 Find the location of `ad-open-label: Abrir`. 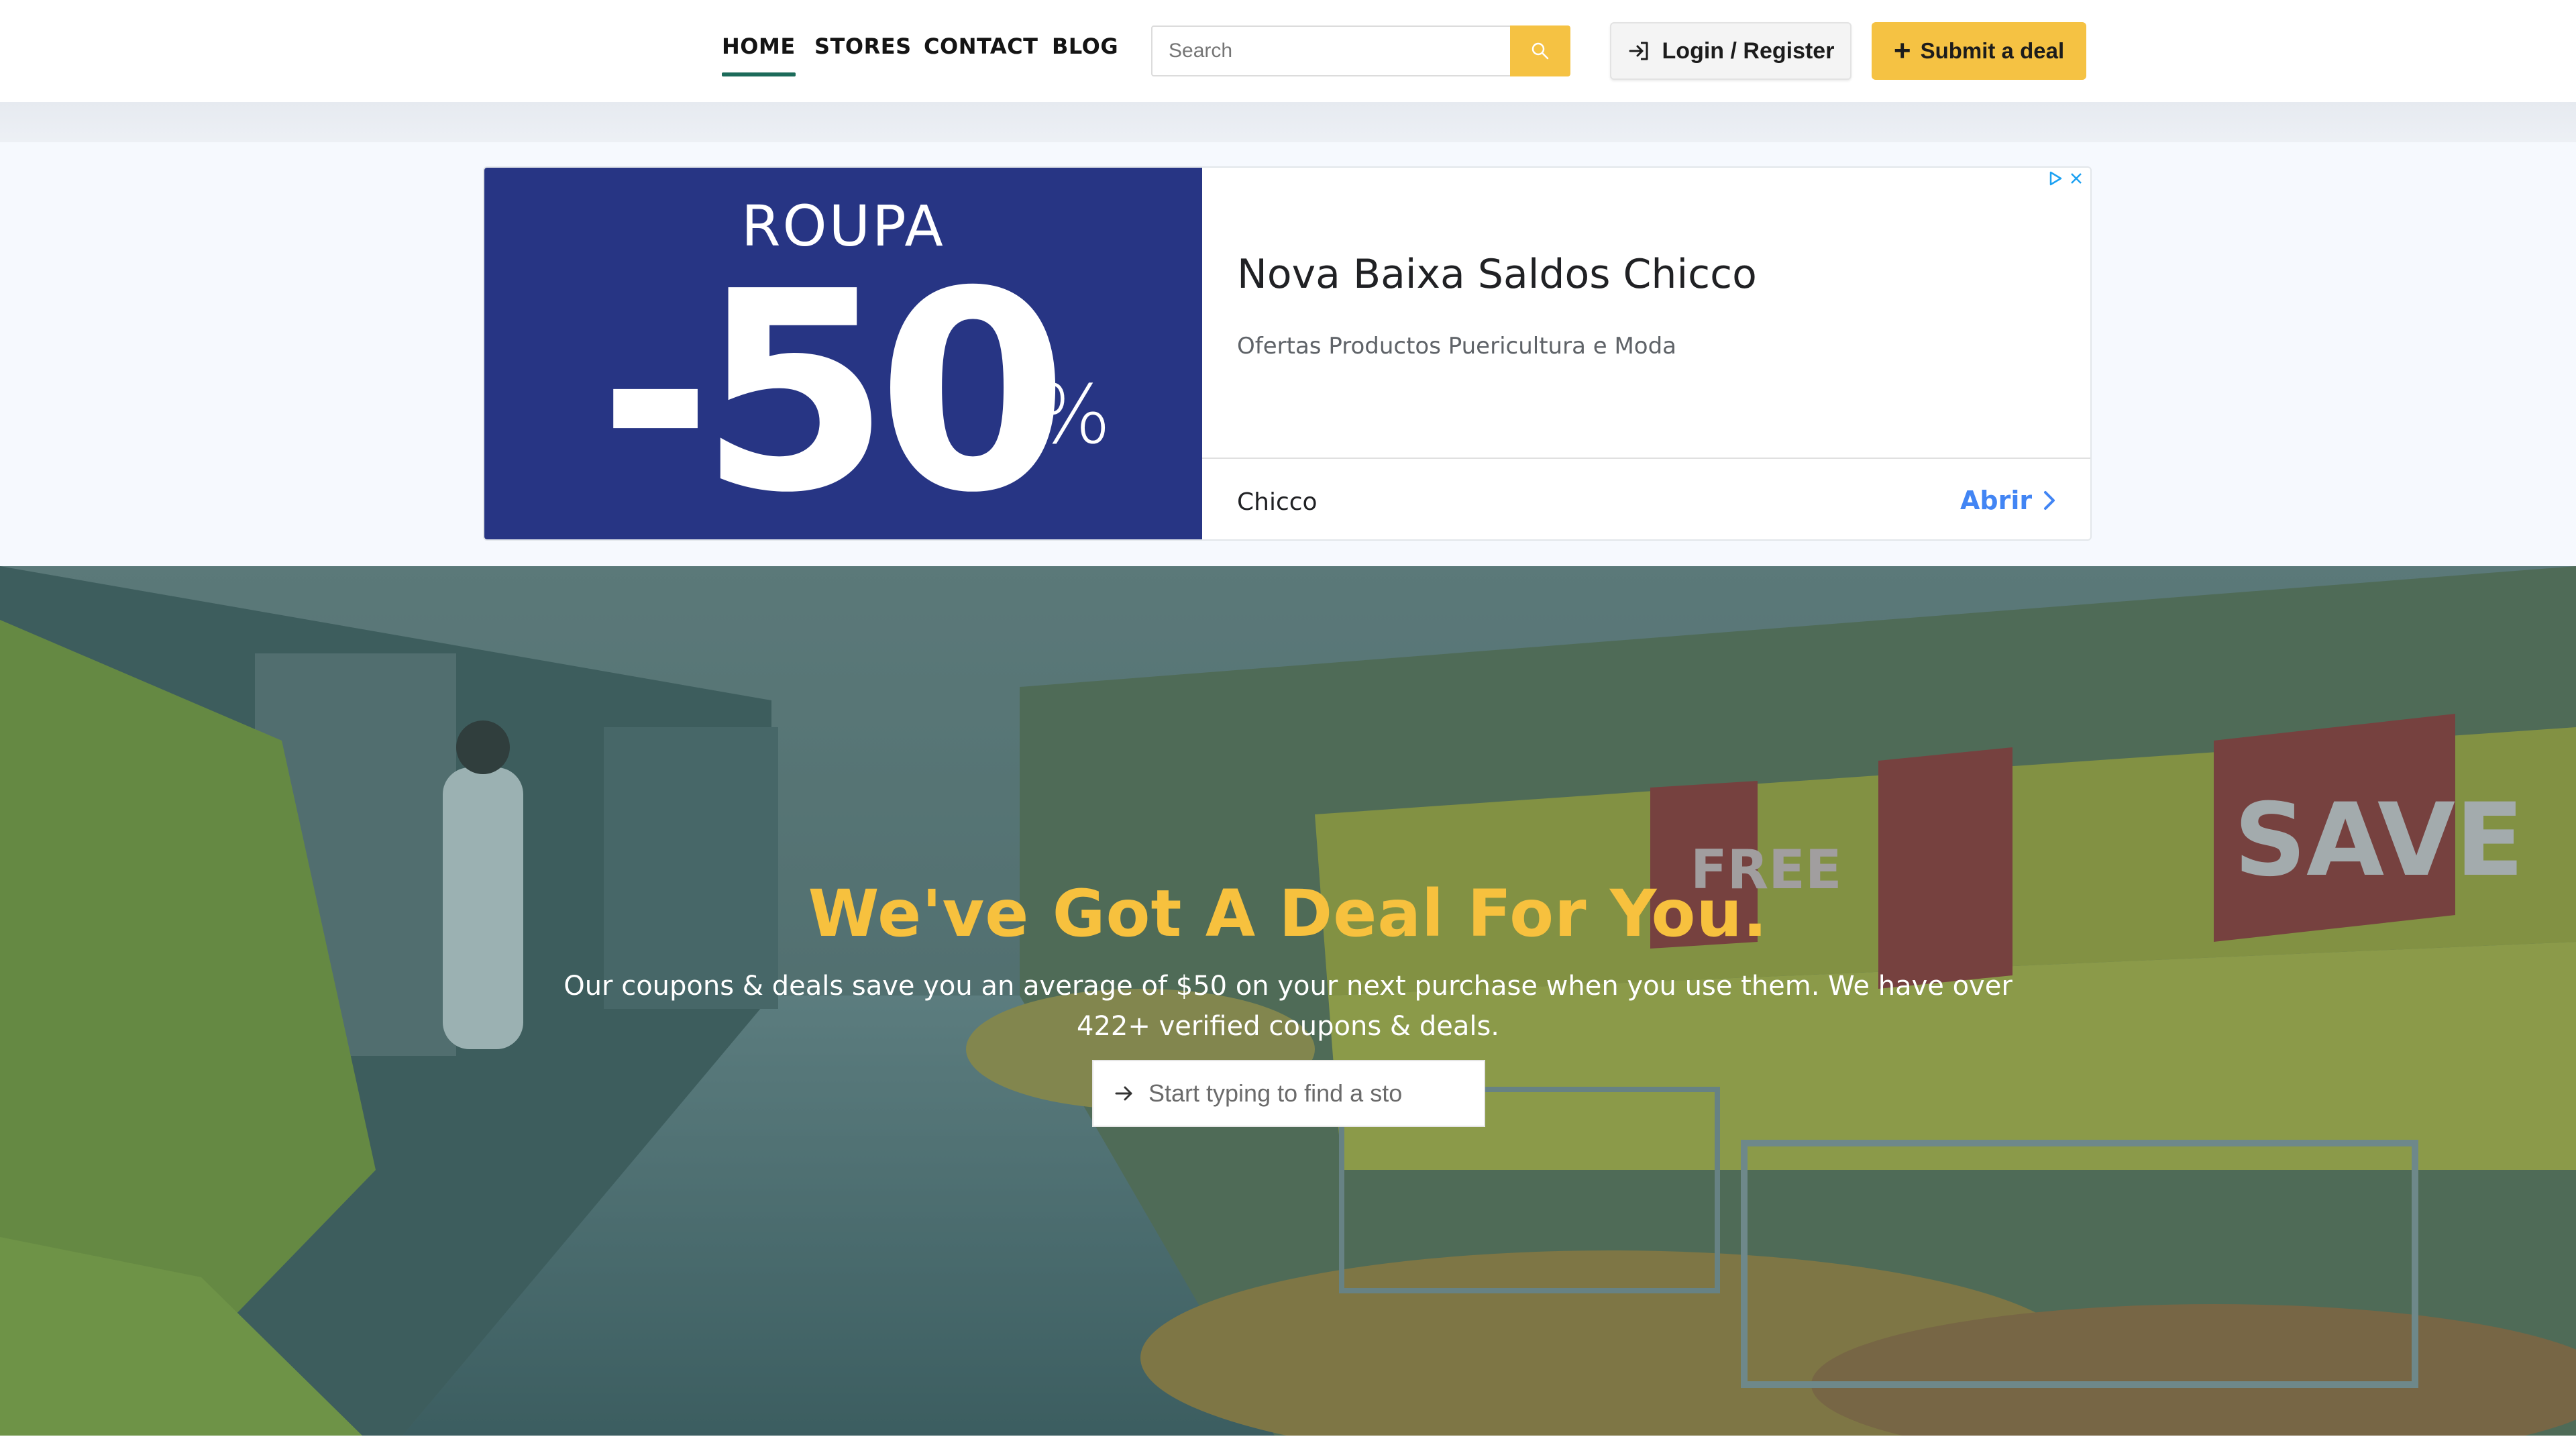

ad-open-label: Abrir is located at coordinates (1996, 500).